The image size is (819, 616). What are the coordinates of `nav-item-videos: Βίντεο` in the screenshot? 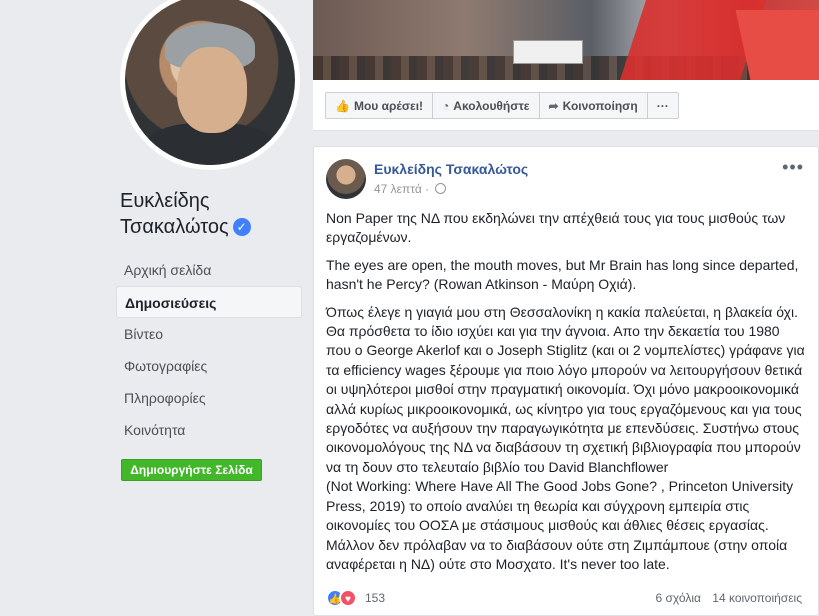 It's located at (209, 334).